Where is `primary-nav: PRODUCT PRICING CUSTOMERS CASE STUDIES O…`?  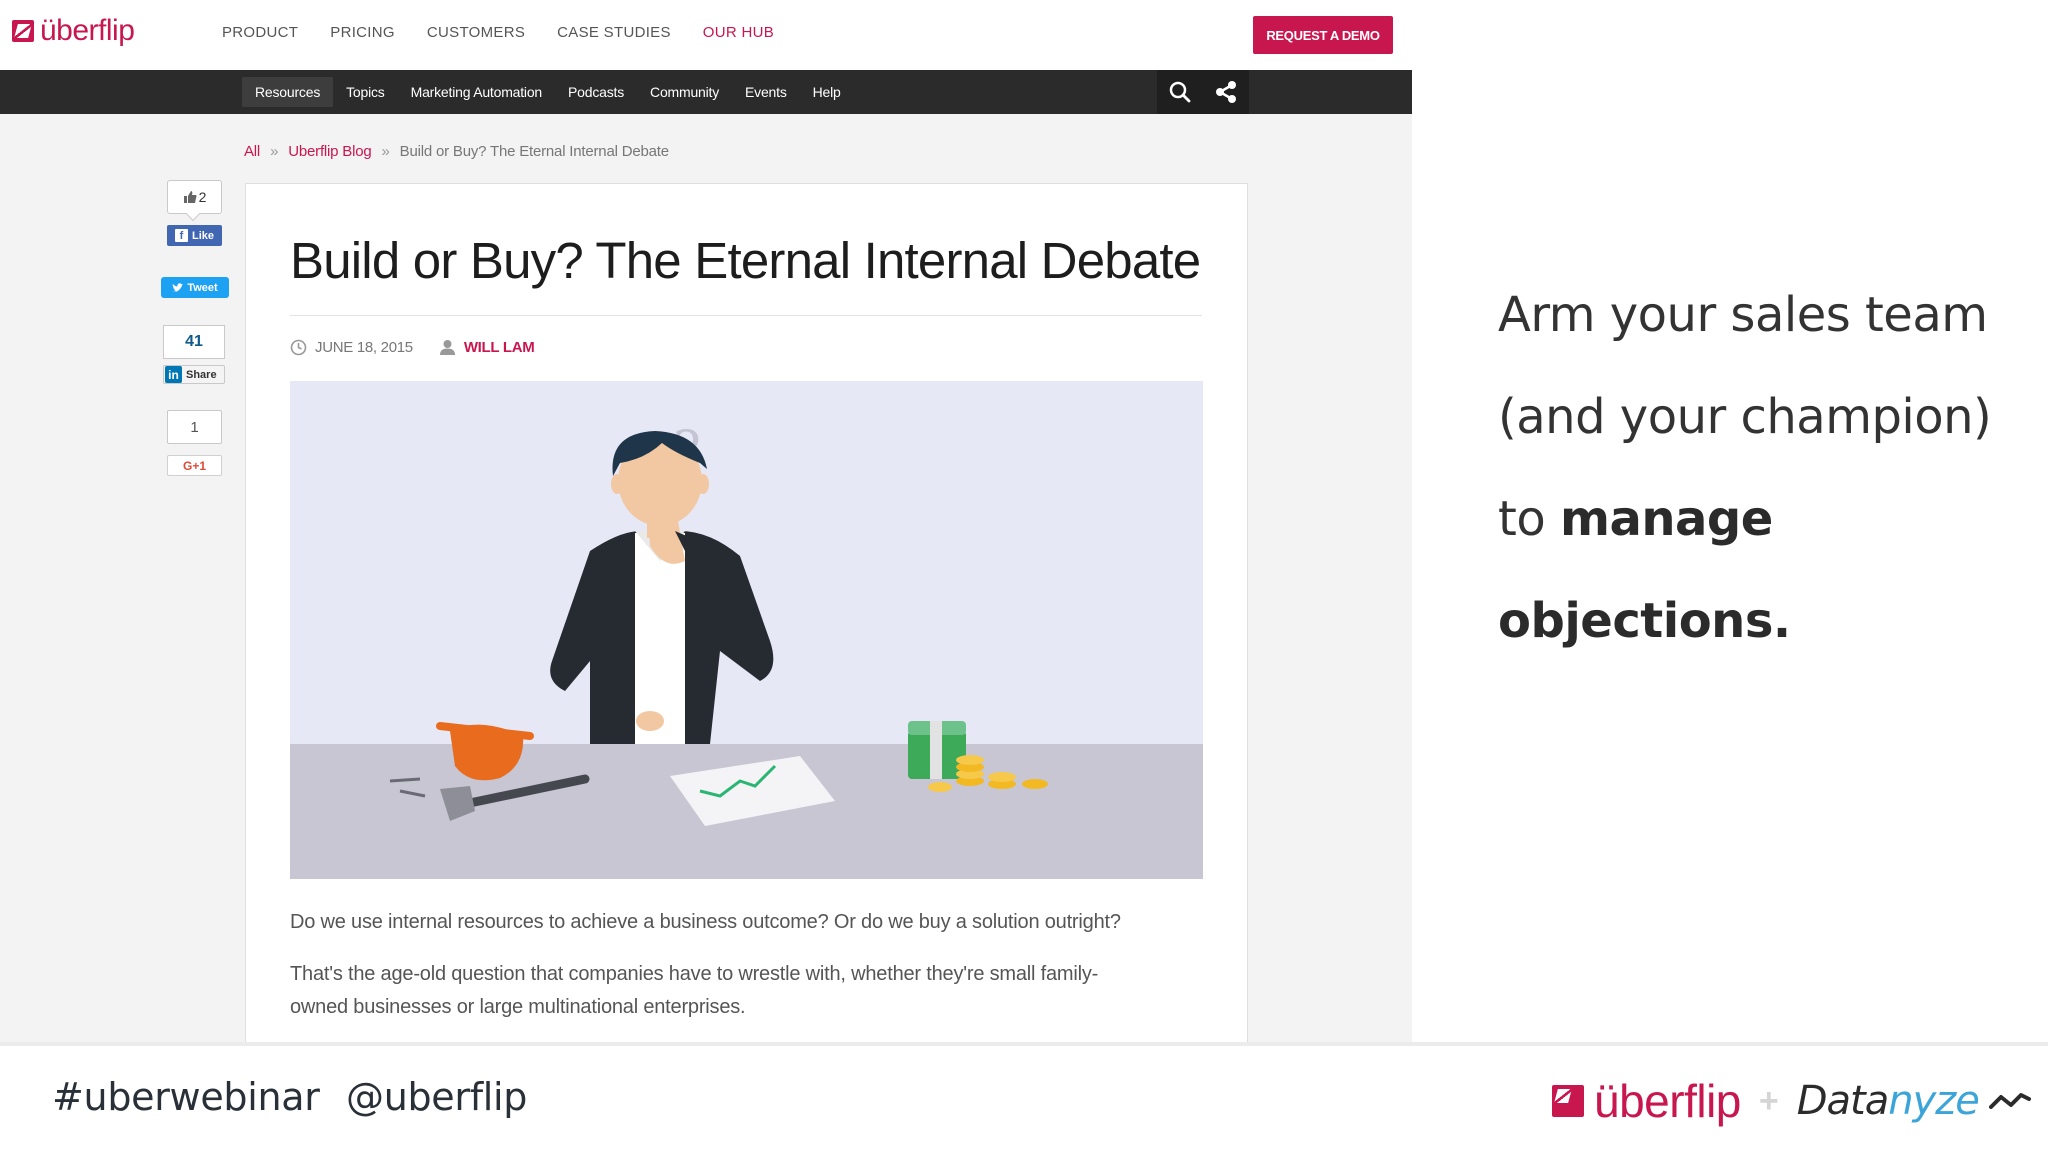
primary-nav: PRODUCT PRICING CUSTOMERS CASE STUDIES O… is located at coordinates (498, 32).